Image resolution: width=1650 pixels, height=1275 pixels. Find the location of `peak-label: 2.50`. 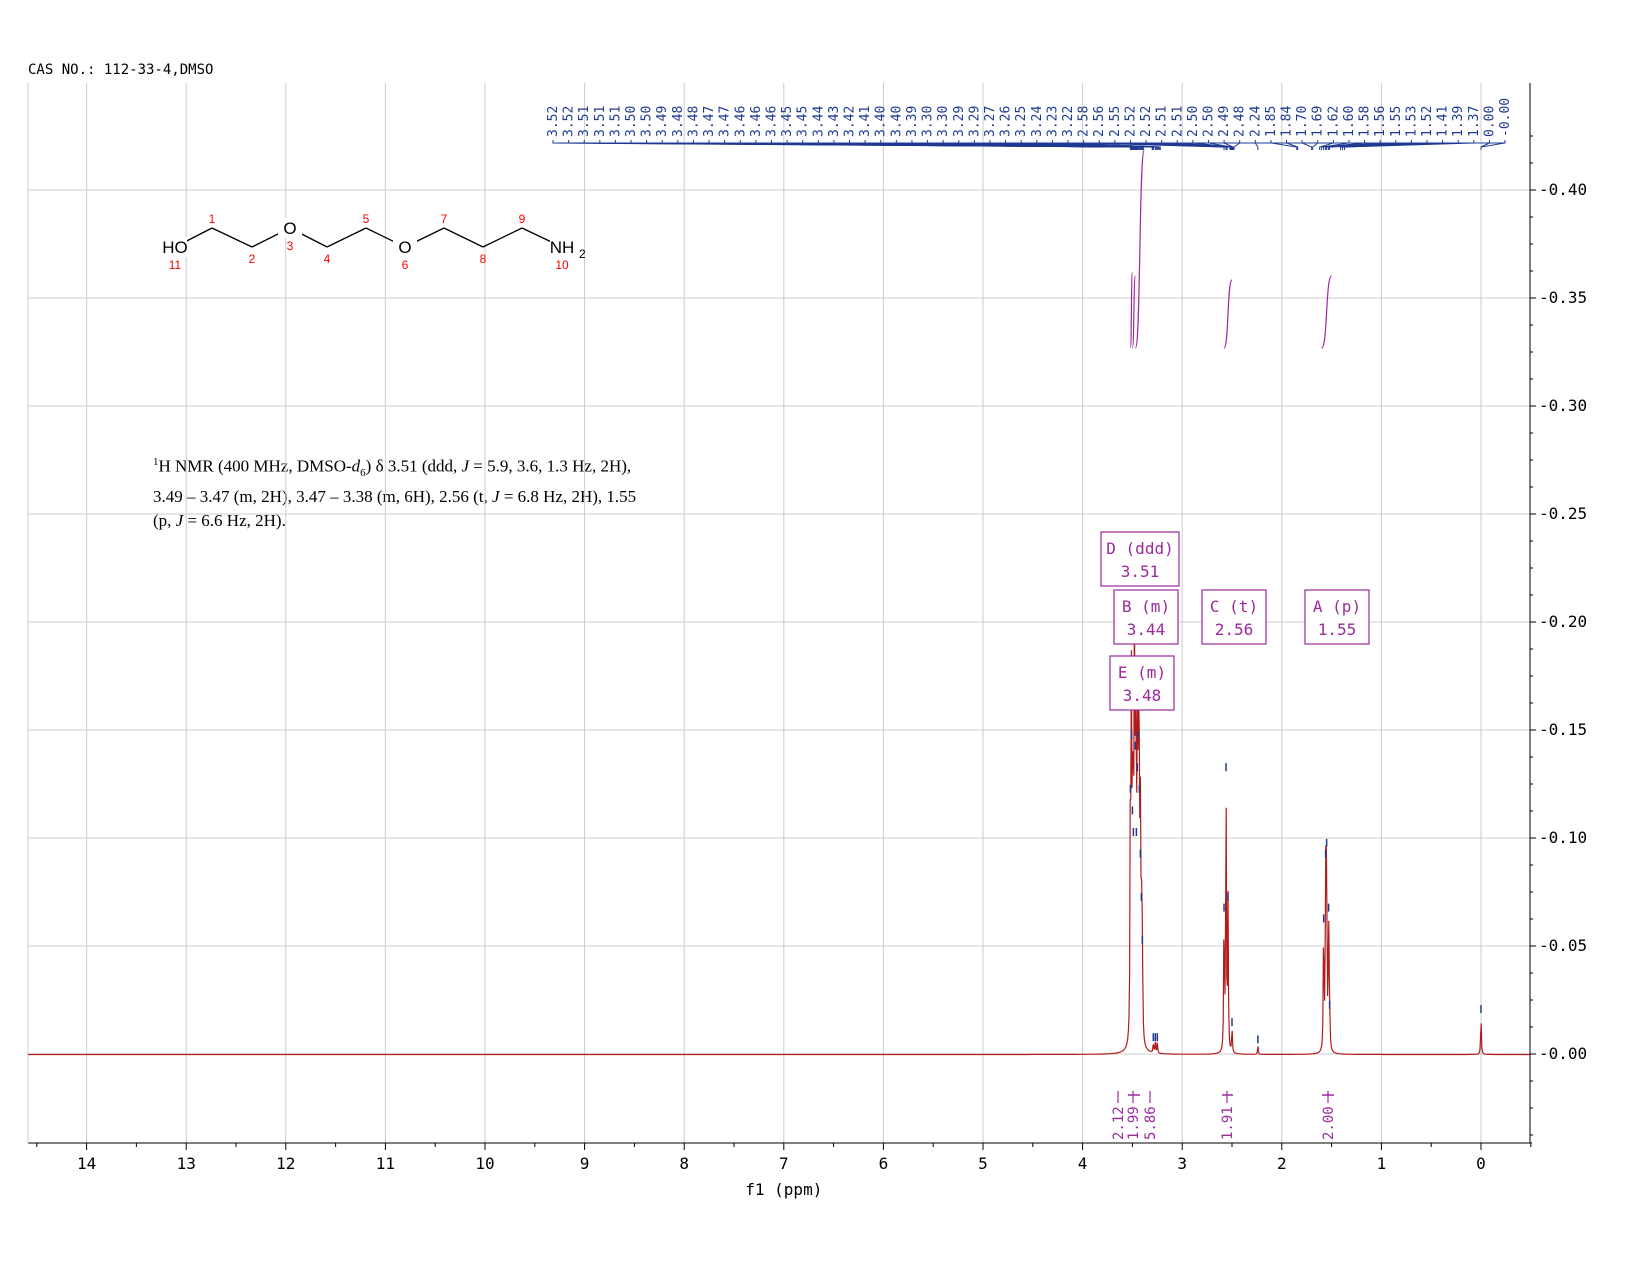

peak-label: 2.50 is located at coordinates (1208, 121).